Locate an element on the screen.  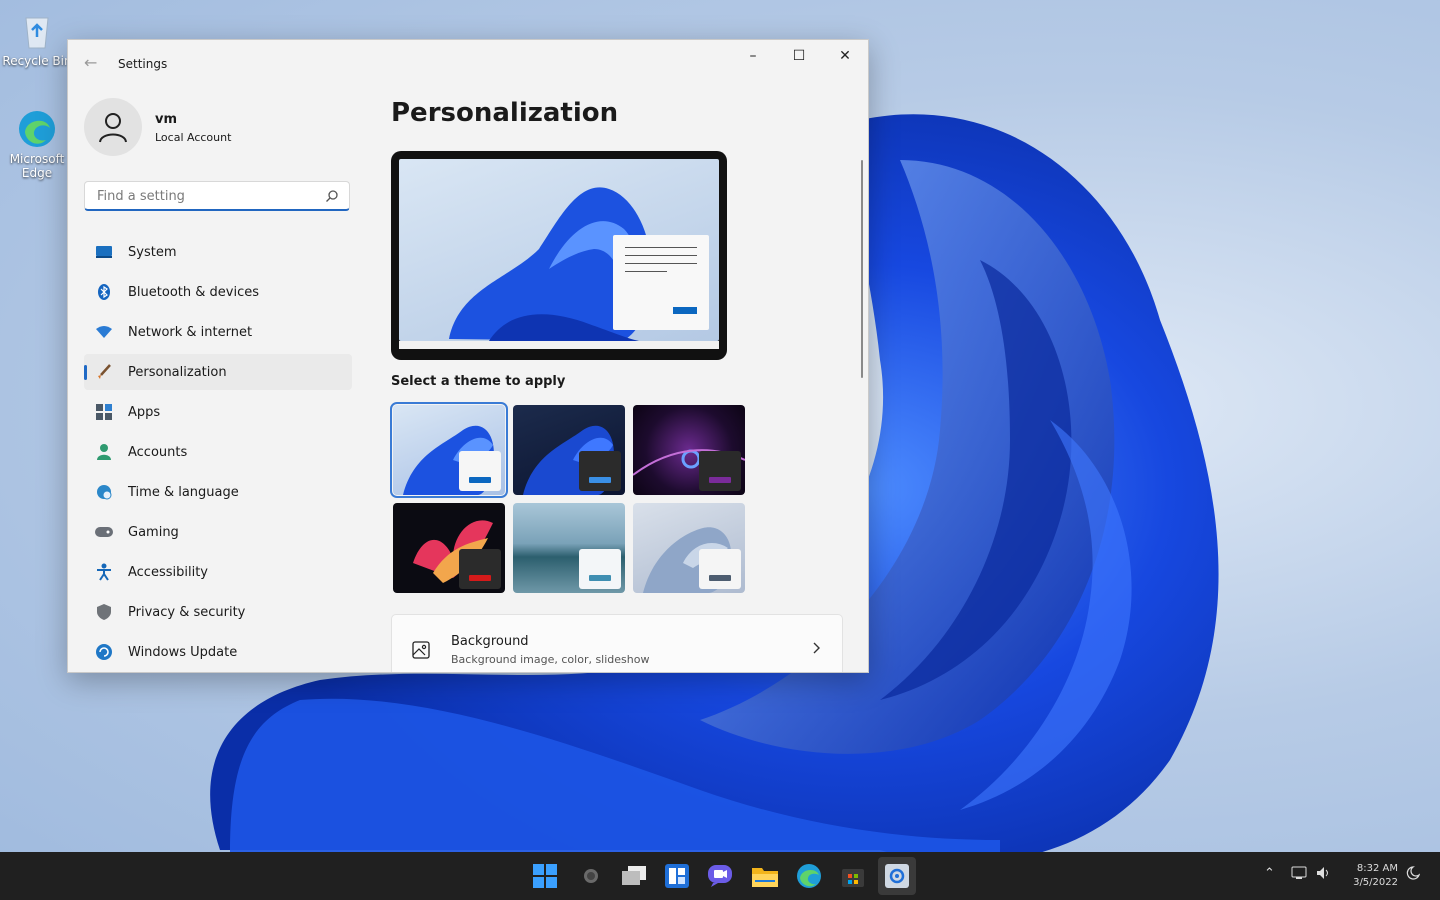
sidebar-item-windows-update: Windows Update is located at coordinates (218, 652).